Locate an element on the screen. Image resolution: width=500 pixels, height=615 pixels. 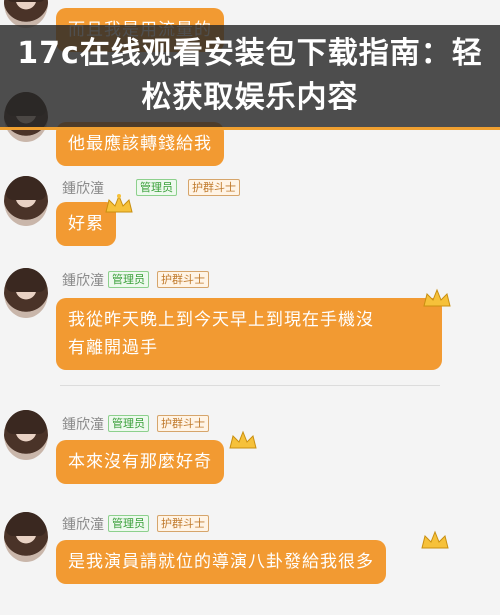
message-text: 他最應該轉錢給我 is located at coordinates (140, 144).